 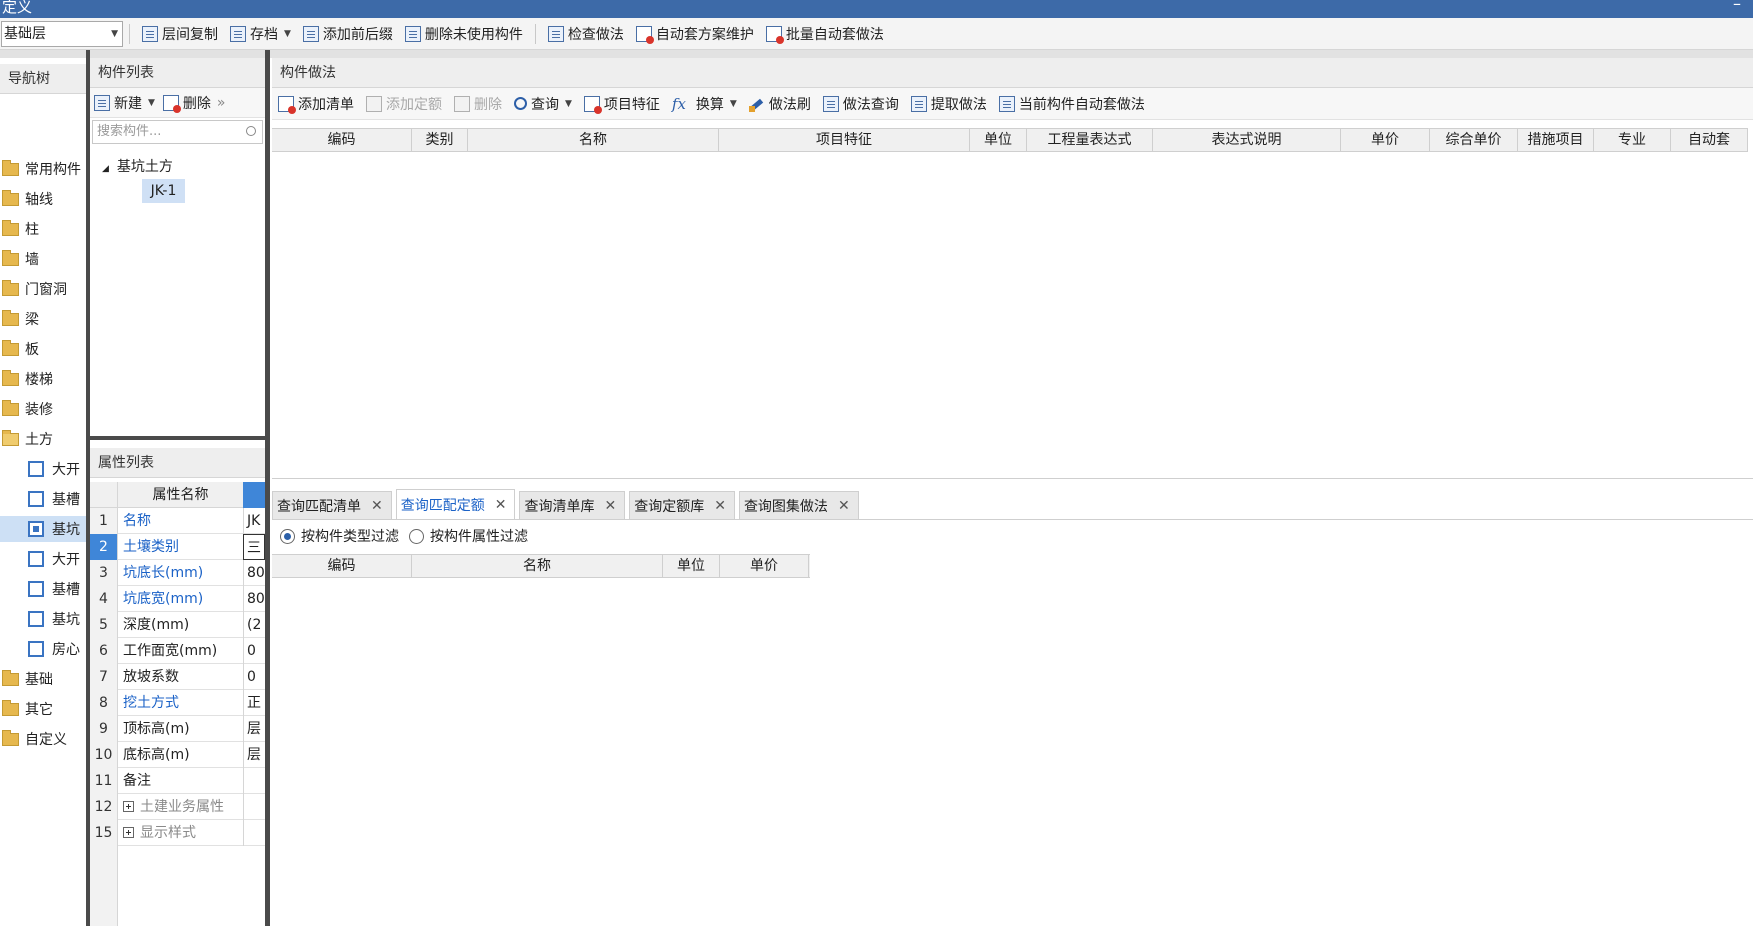 I want to click on property-row: 5 深度(mm) (2, so click(x=177, y=625).